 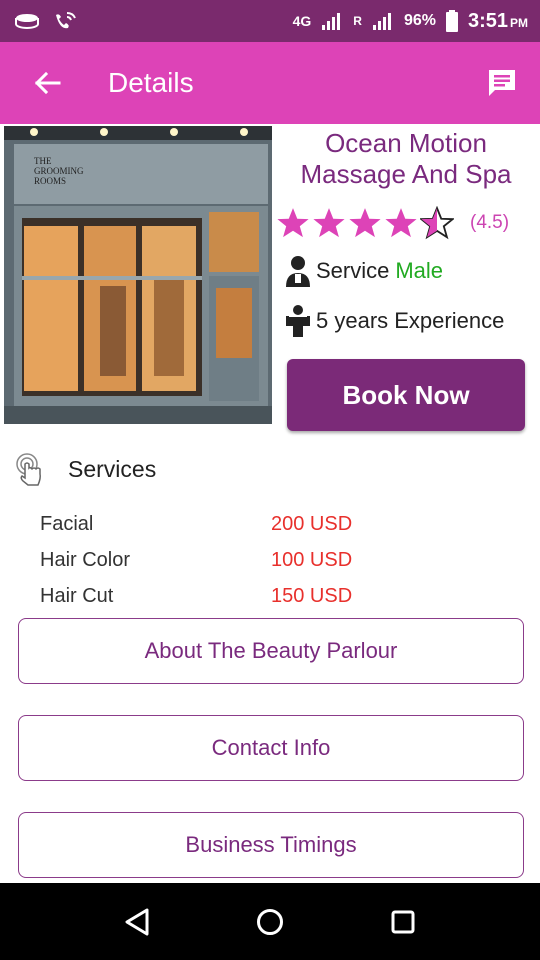 I want to click on clock-time: 3:51, so click(x=487, y=20).